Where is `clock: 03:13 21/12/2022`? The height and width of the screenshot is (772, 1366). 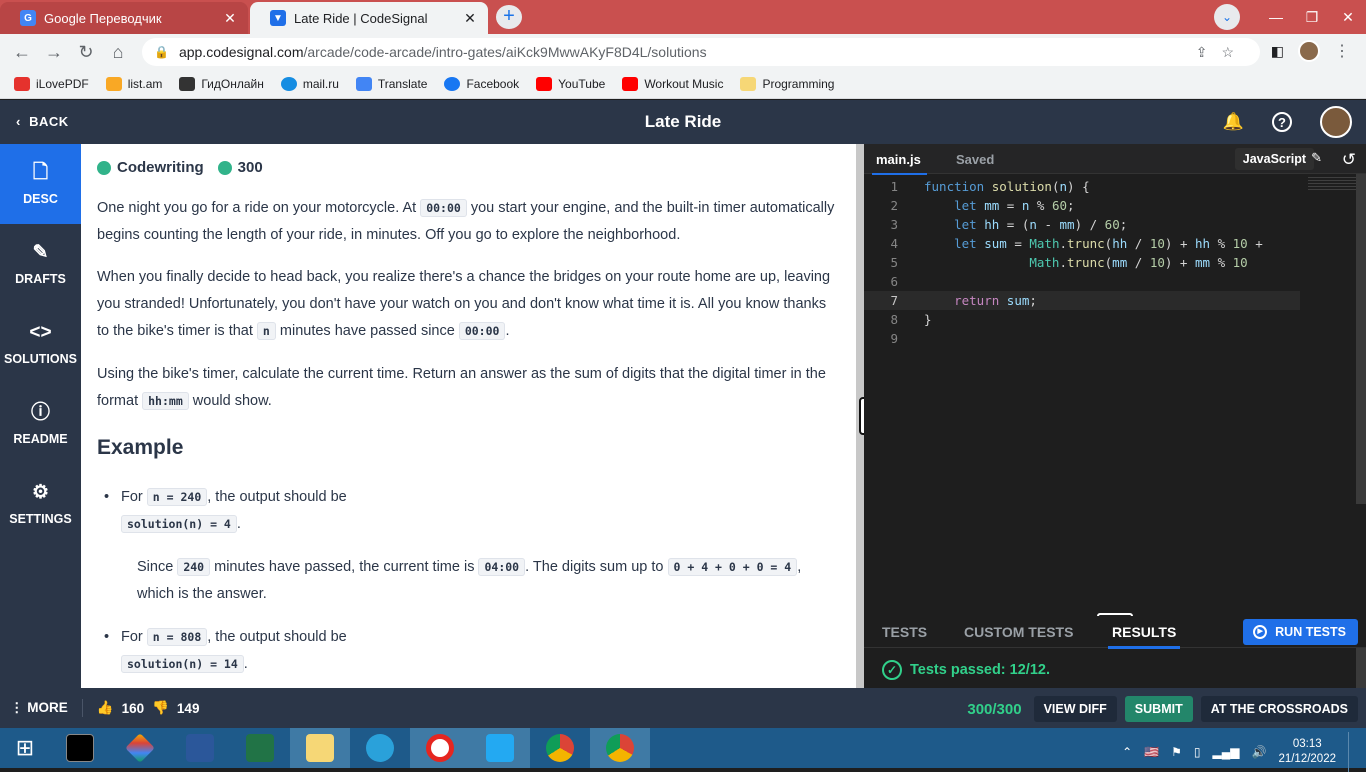
clock: 03:13 21/12/2022 is located at coordinates (1307, 752).